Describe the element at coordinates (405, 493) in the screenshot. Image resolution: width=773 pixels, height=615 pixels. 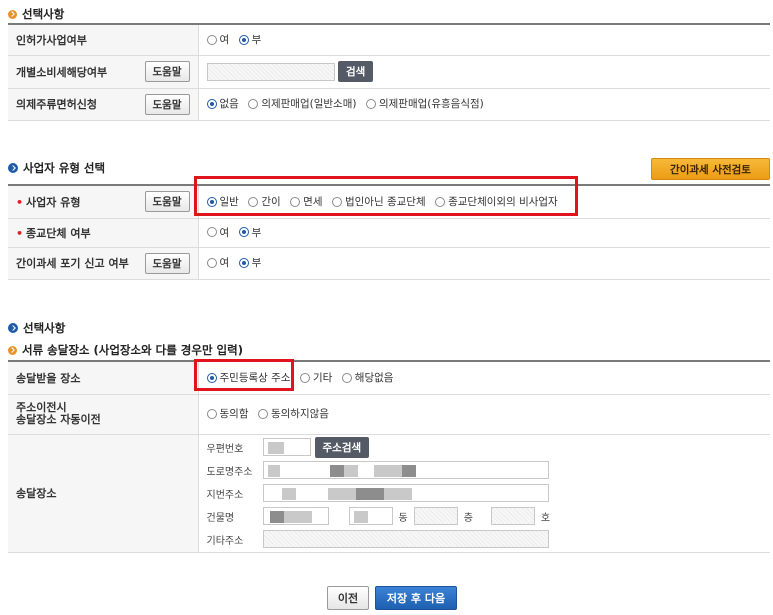
I see `lot-address-input` at that location.